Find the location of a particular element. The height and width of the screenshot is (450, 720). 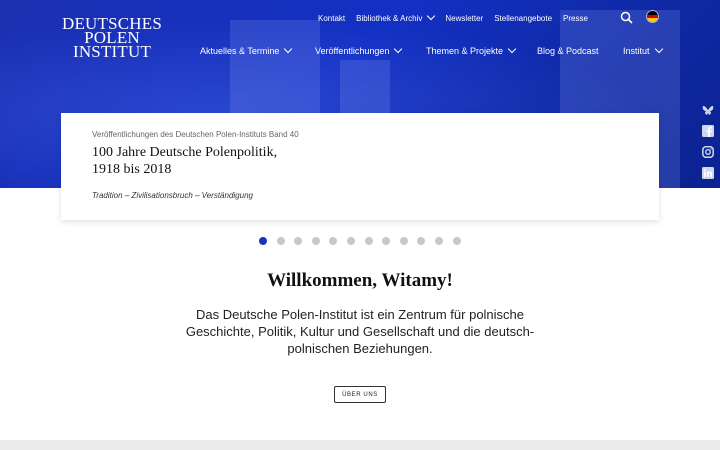

facebook-icon is located at coordinates (708, 131).